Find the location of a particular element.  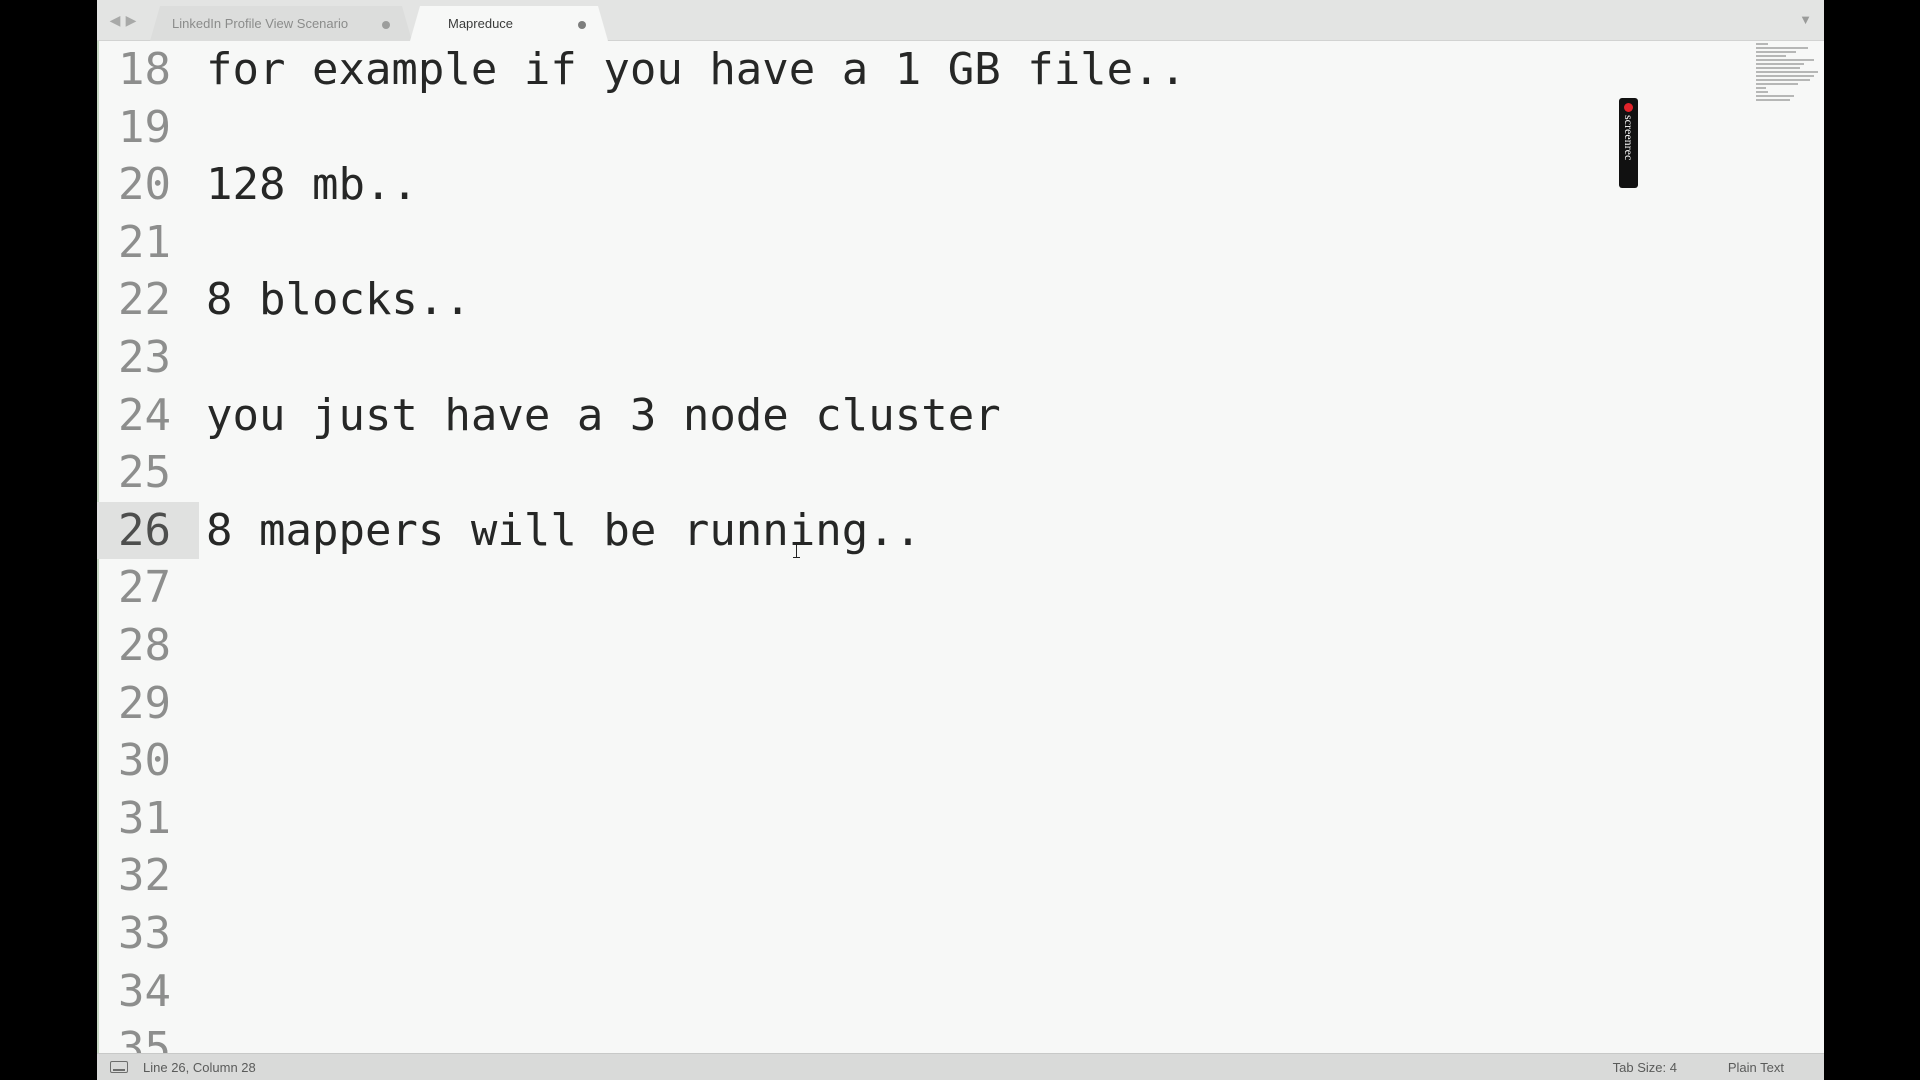

forward-arrow-icon: ▶ is located at coordinates (131, 20).